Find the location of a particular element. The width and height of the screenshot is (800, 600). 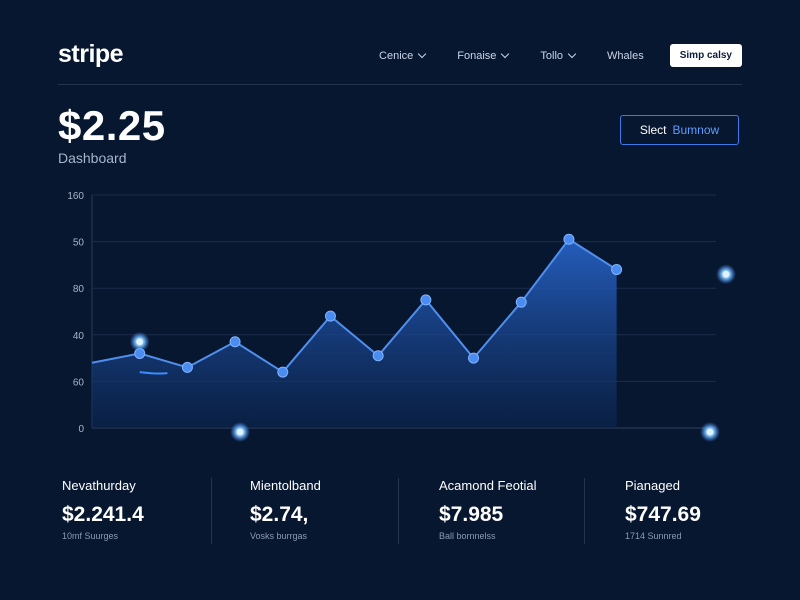

select-button-label: Slect is located at coordinates (653, 130).